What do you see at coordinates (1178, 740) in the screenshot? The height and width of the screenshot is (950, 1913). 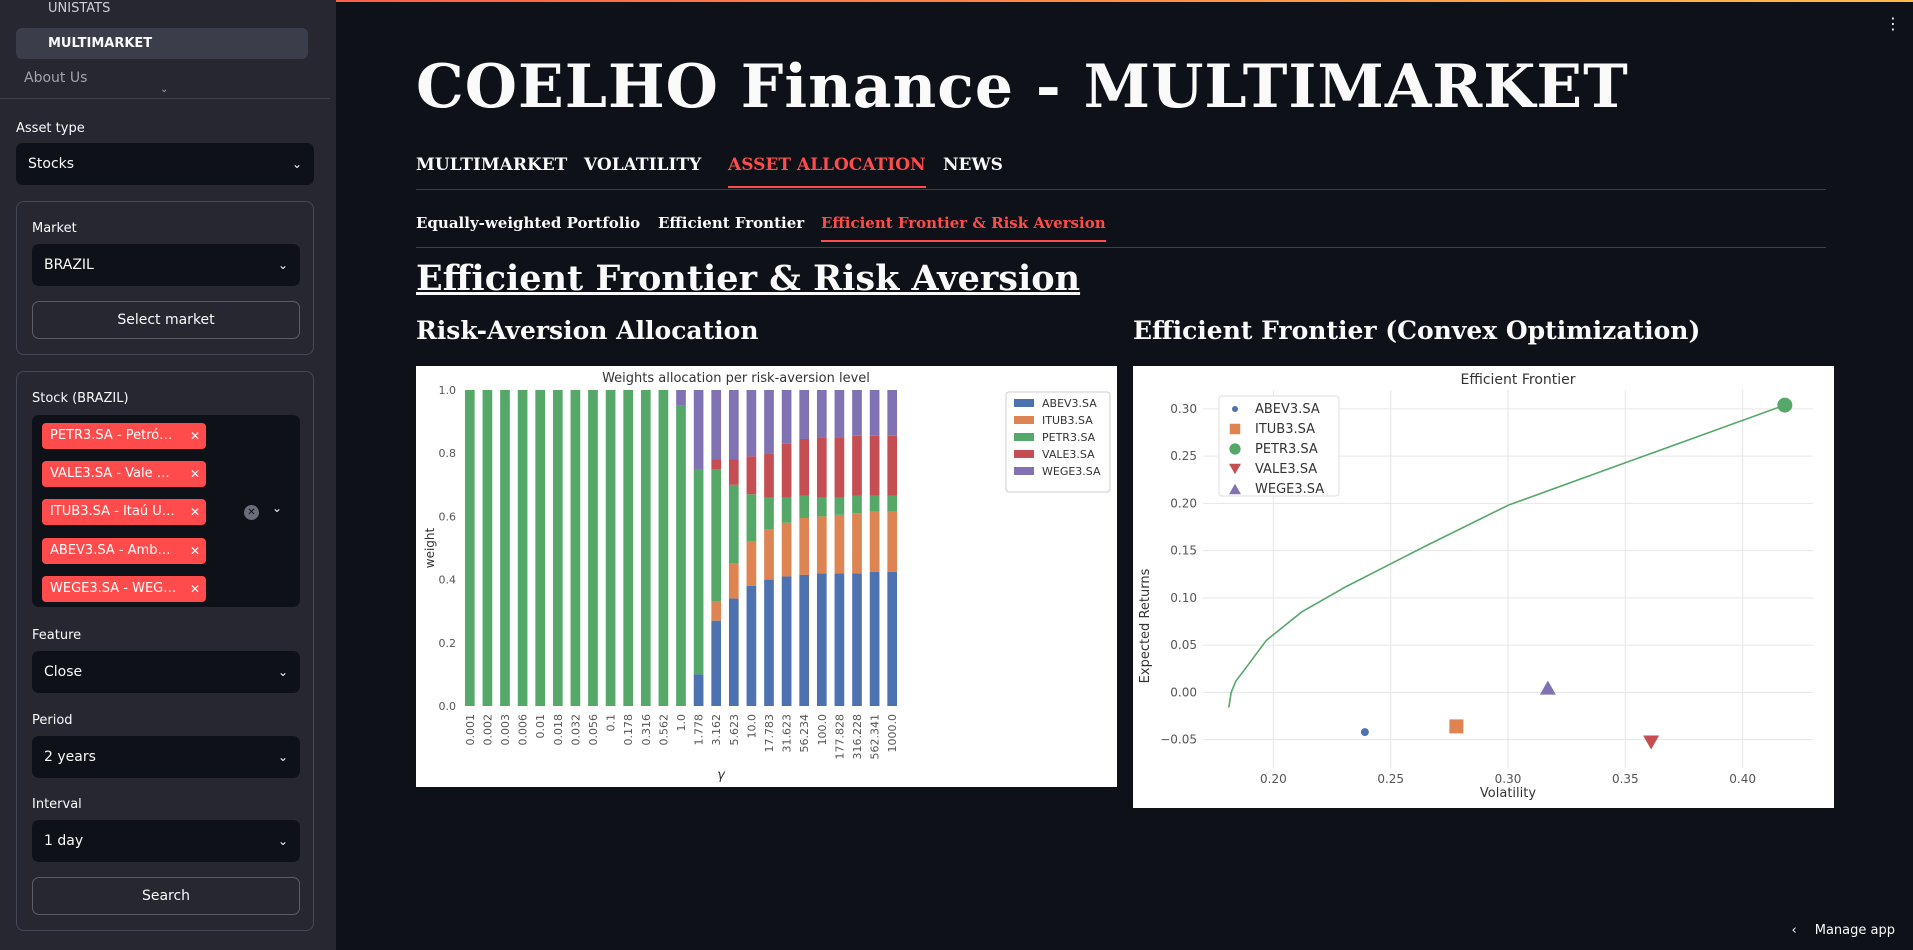 I see `y-tick-label: −0.05` at bounding box center [1178, 740].